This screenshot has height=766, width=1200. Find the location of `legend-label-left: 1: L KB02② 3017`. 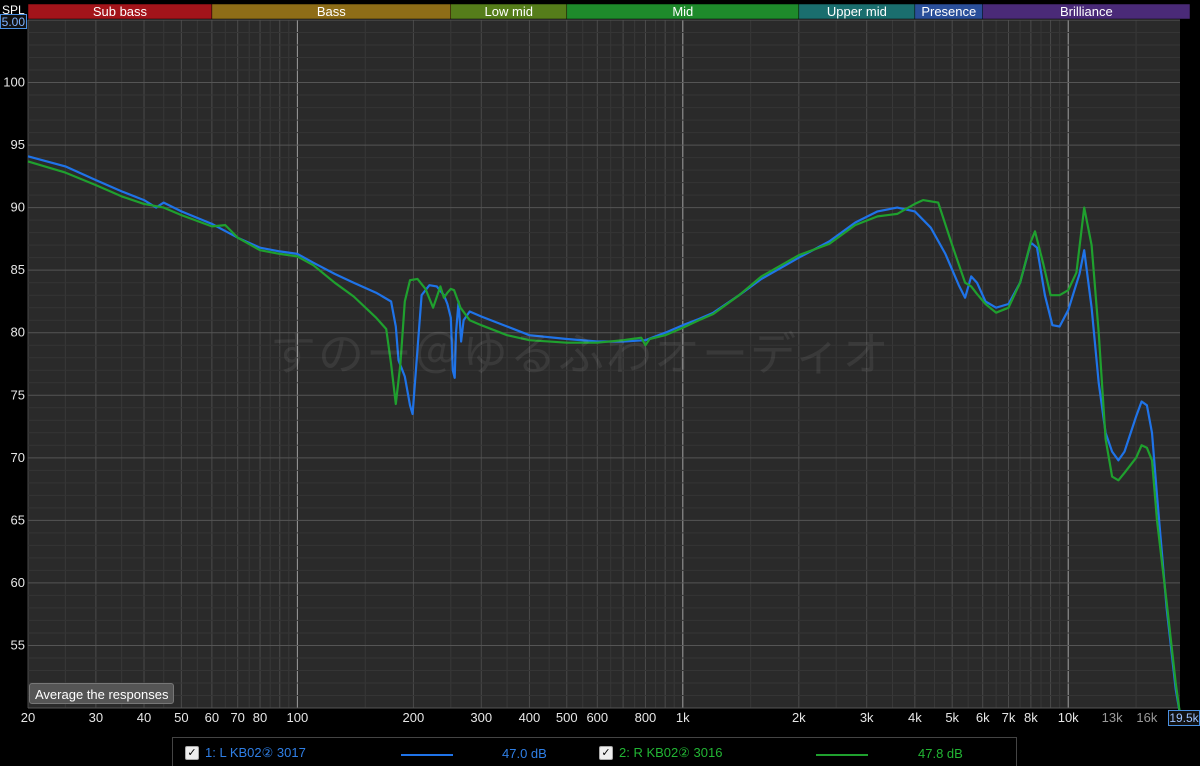

legend-label-left: 1: L KB02② 3017 is located at coordinates (255, 752).